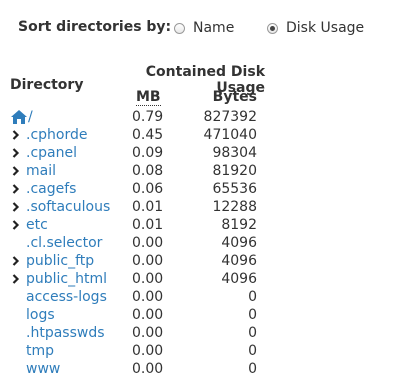 The width and height of the screenshot is (398, 379). Describe the element at coordinates (37, 225) in the screenshot. I see `directory-link: etc` at that location.